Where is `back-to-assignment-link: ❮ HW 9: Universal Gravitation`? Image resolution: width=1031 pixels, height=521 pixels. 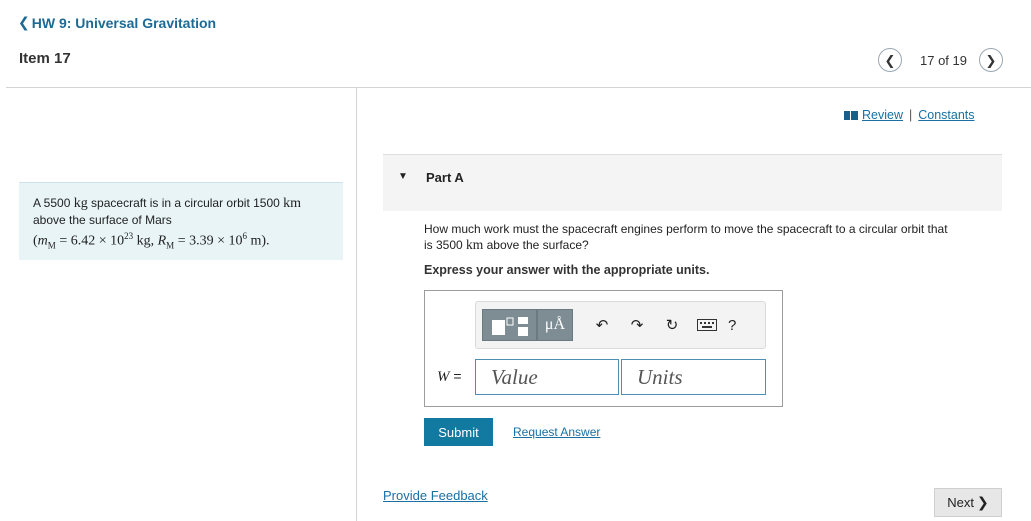
back-to-assignment-link: ❮ HW 9: Universal Gravitation is located at coordinates (117, 22).